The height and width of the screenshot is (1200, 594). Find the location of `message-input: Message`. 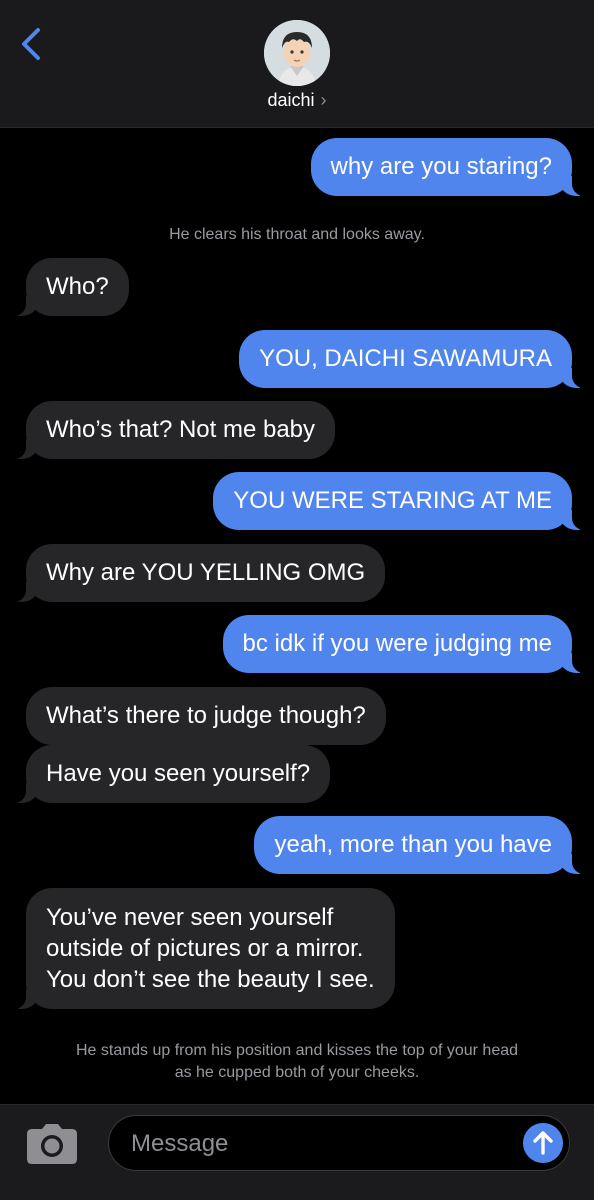

message-input: Message is located at coordinates (339, 1143).